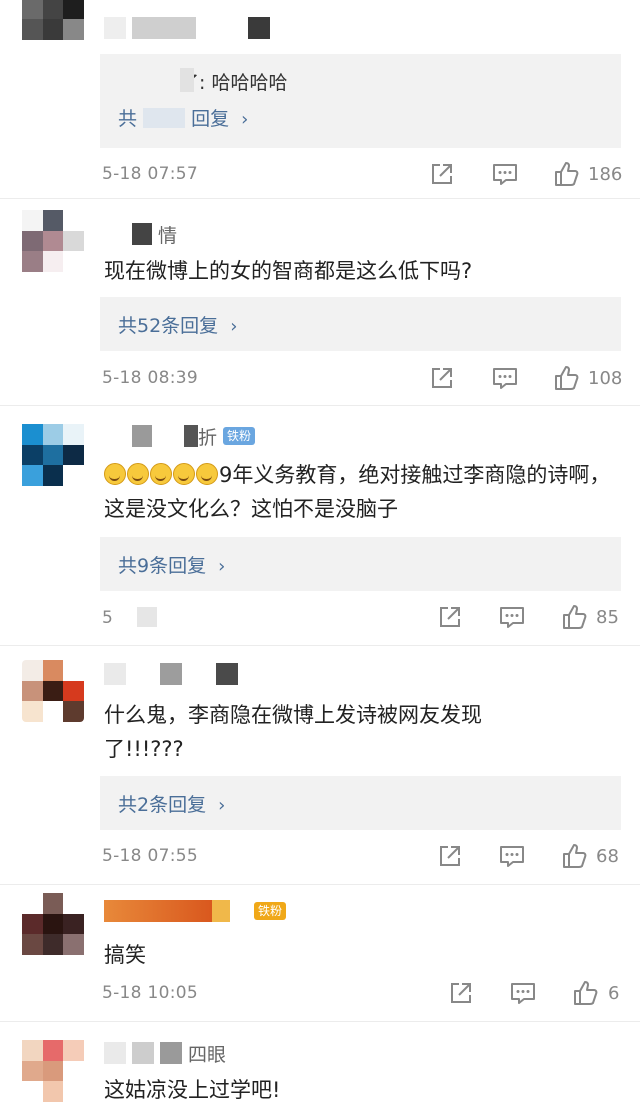  What do you see at coordinates (360, 564) in the screenshot?
I see `reply-preview: 共9条回复 ›` at bounding box center [360, 564].